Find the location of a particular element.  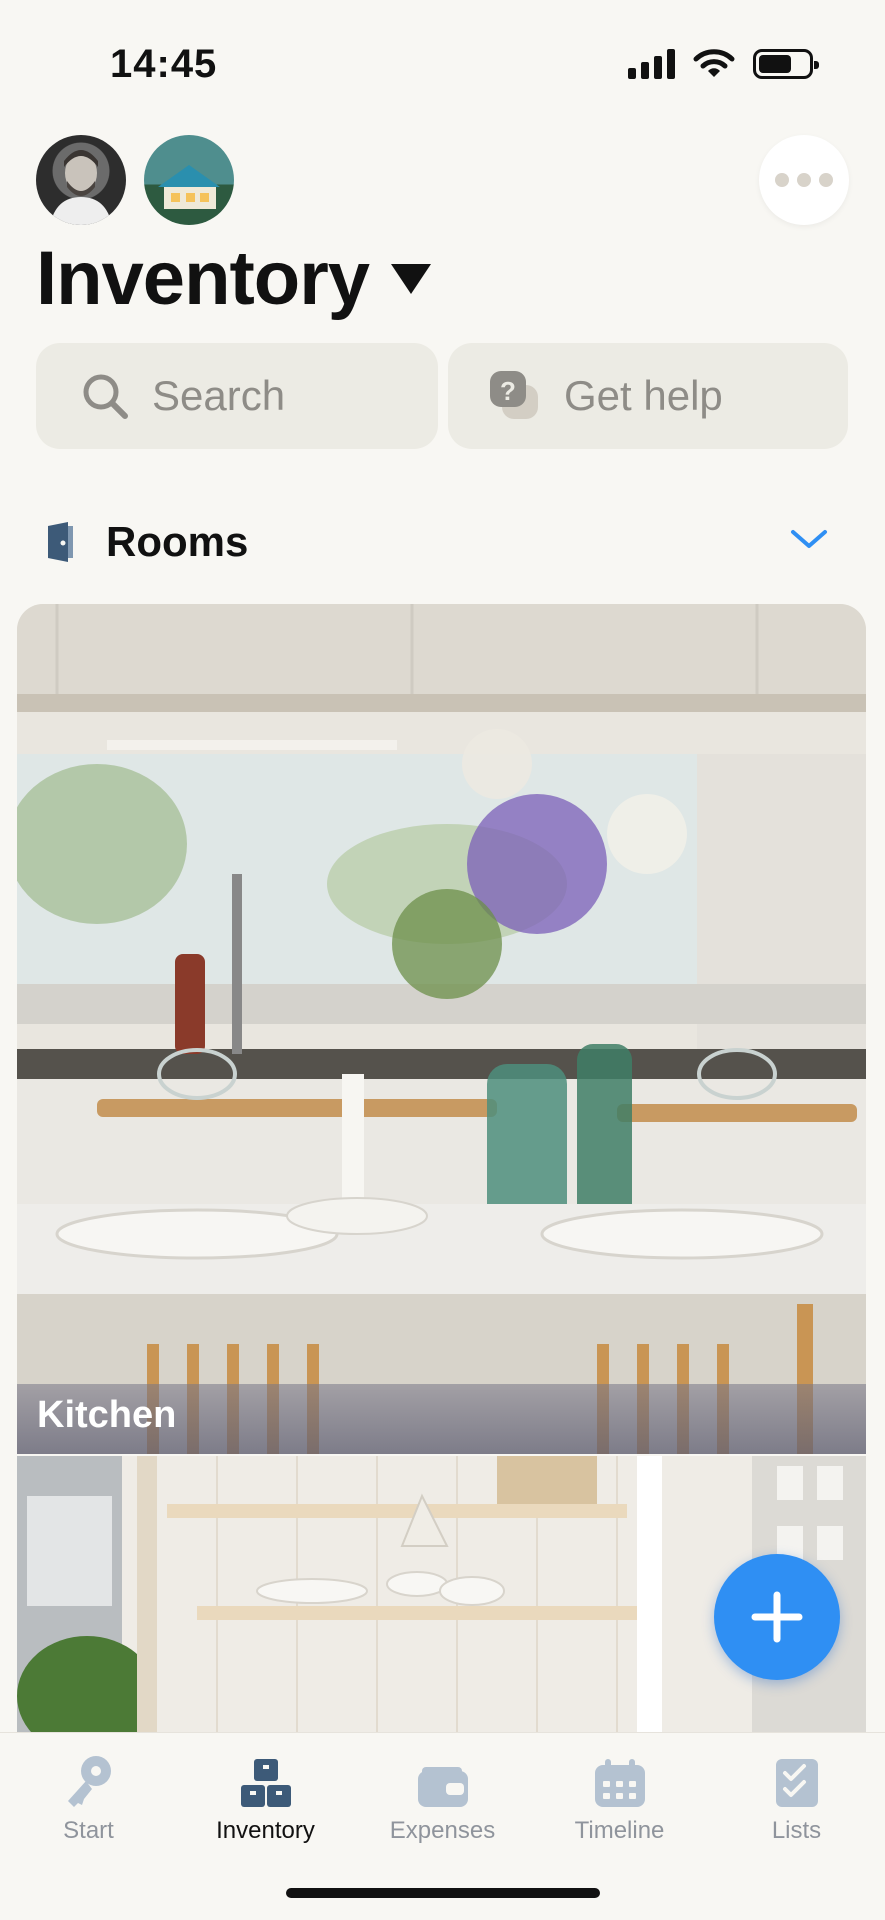

search-label: Search is located at coordinates (219, 395).